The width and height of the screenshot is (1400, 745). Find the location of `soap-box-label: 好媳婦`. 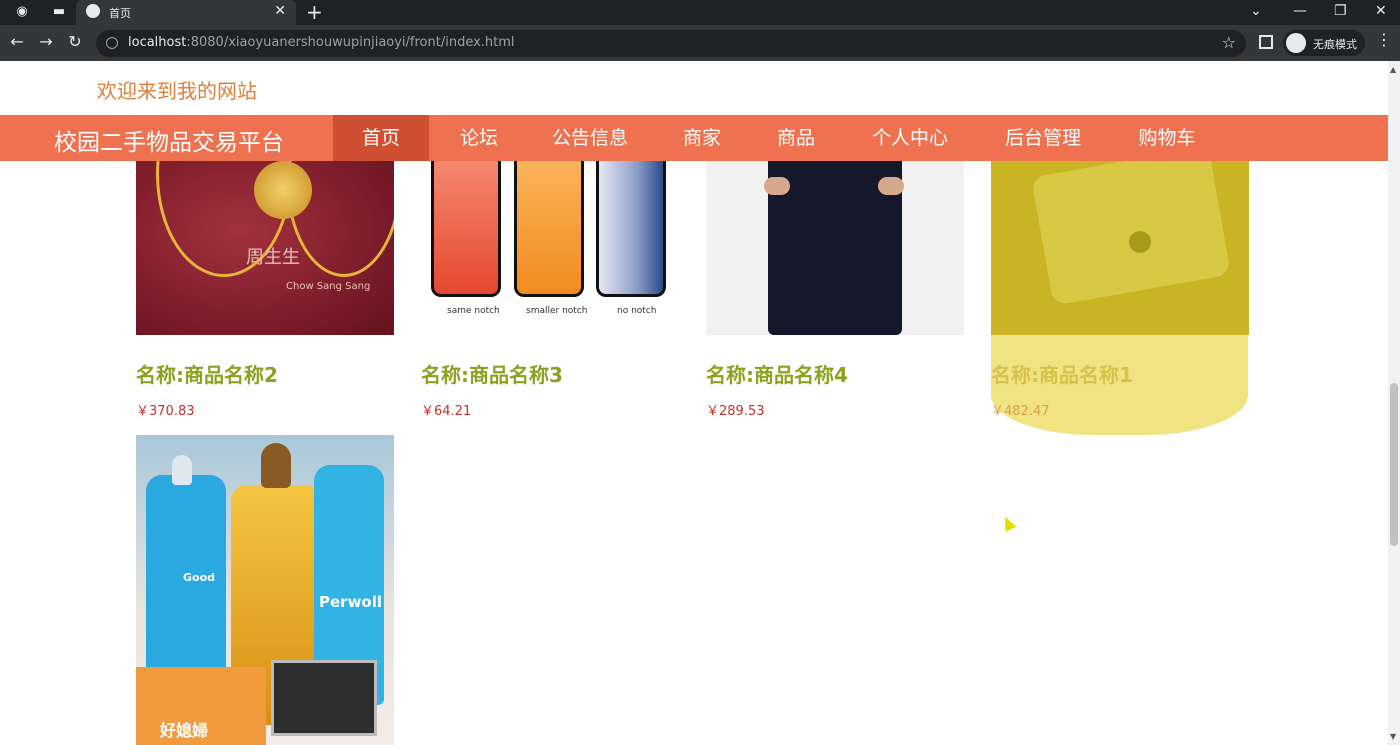

soap-box-label: 好媳婦 is located at coordinates (184, 730).